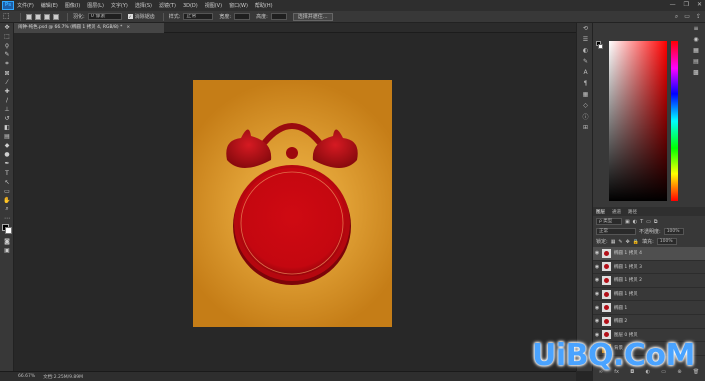 The height and width of the screenshot is (381, 705). What do you see at coordinates (687, 17) in the screenshot?
I see `workspace-icon: ▭` at bounding box center [687, 17].